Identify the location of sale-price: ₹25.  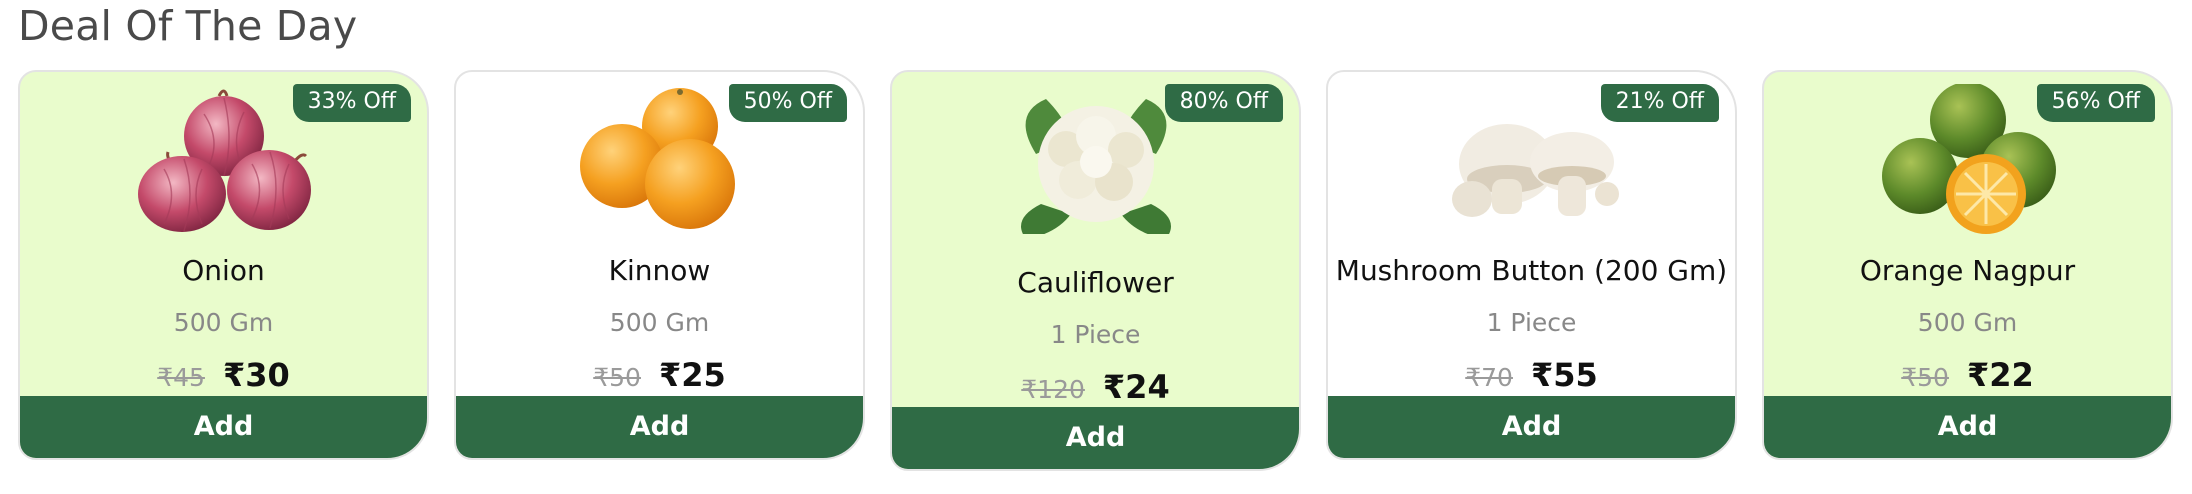
(692, 375).